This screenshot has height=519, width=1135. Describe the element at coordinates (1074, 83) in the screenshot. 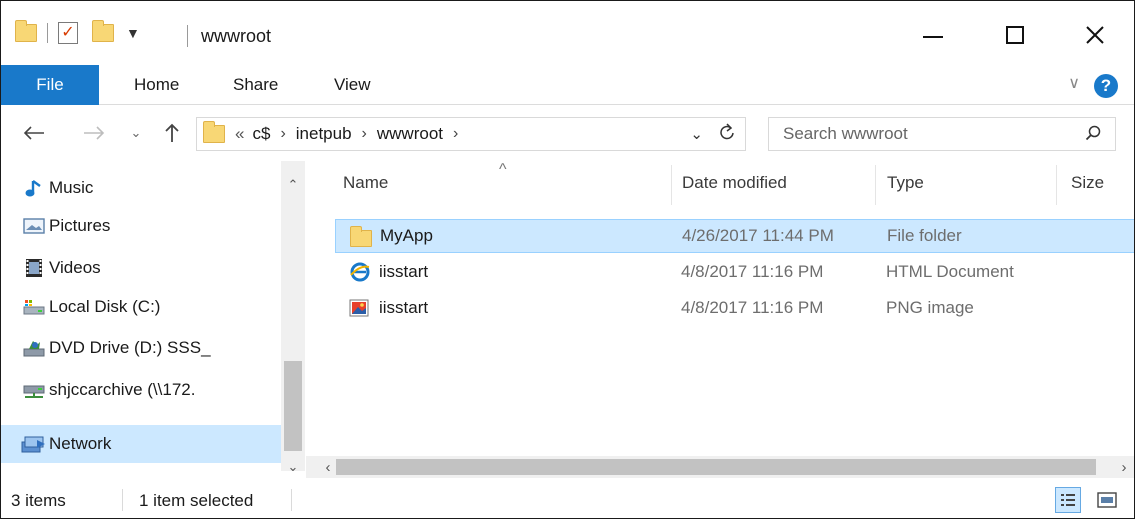

I see `expand-ribbon-icon: ∨` at that location.